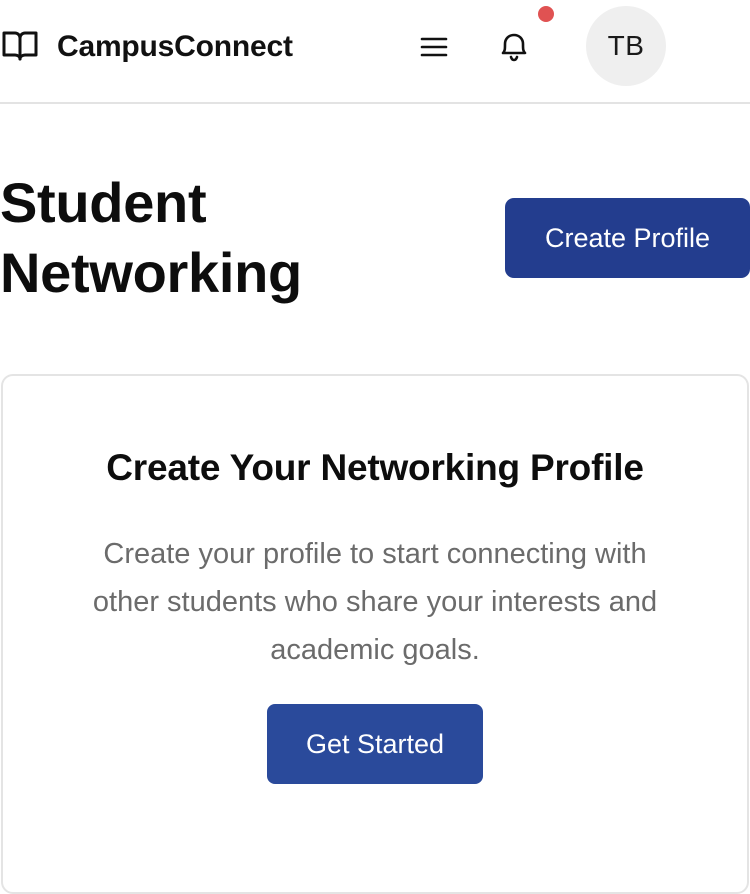 Image resolution: width=750 pixels, height=894 pixels. Describe the element at coordinates (546, 14) in the screenshot. I see `notification-badge` at that location.